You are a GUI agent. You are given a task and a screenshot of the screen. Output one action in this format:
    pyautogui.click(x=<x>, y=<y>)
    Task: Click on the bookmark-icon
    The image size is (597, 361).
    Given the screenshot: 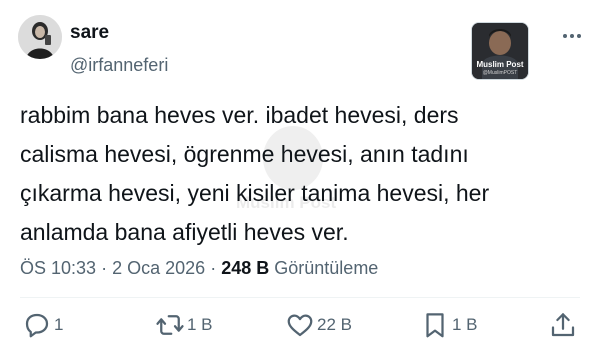 What is the action you would take?
    pyautogui.click(x=435, y=325)
    